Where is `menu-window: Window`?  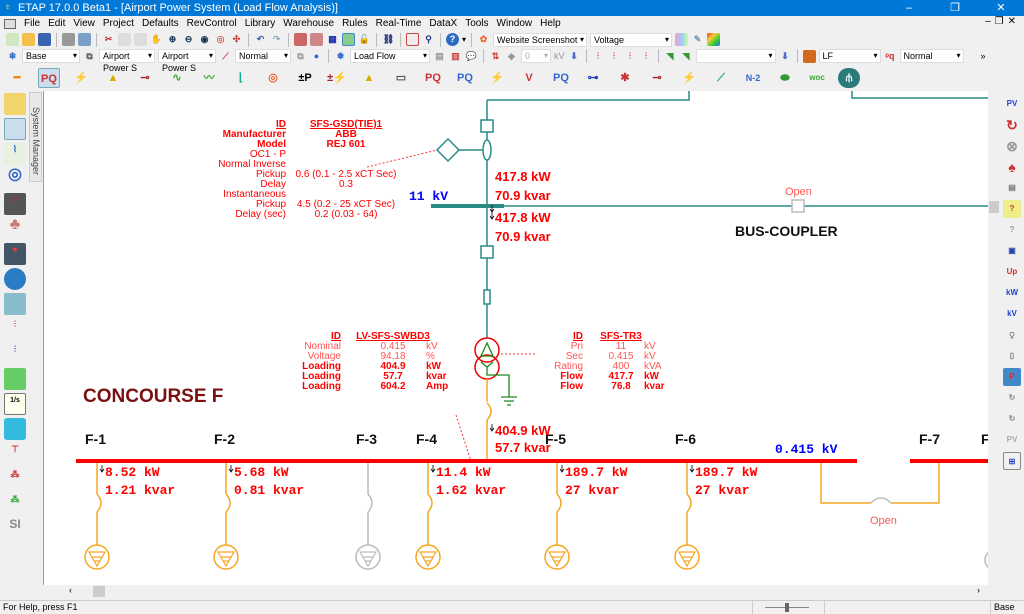 menu-window: Window is located at coordinates (515, 23).